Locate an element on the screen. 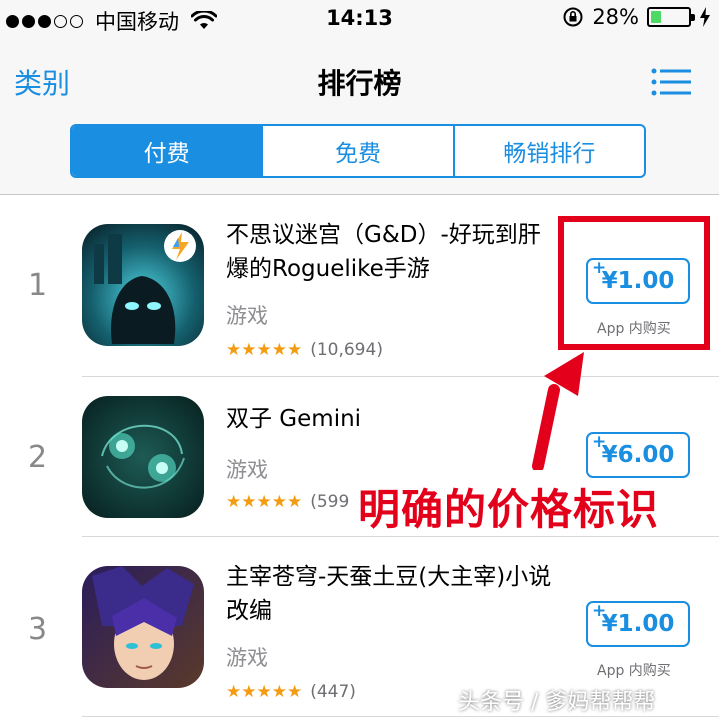 This screenshot has width=719, height=719. annotation-text: 明确的价格标识 is located at coordinates (509, 509).